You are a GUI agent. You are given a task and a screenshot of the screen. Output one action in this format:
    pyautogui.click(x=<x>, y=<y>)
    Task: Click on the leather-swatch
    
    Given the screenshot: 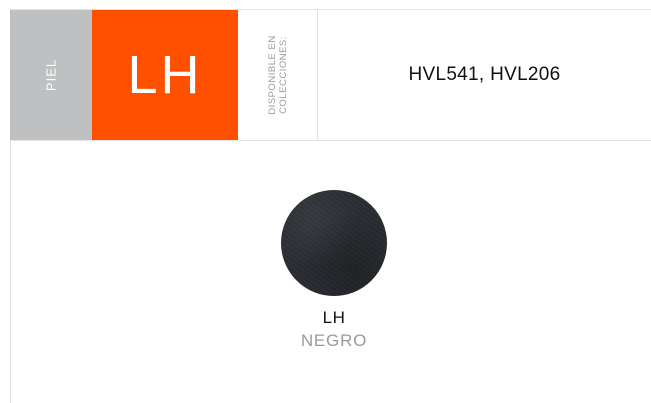 What is the action you would take?
    pyautogui.click(x=334, y=243)
    